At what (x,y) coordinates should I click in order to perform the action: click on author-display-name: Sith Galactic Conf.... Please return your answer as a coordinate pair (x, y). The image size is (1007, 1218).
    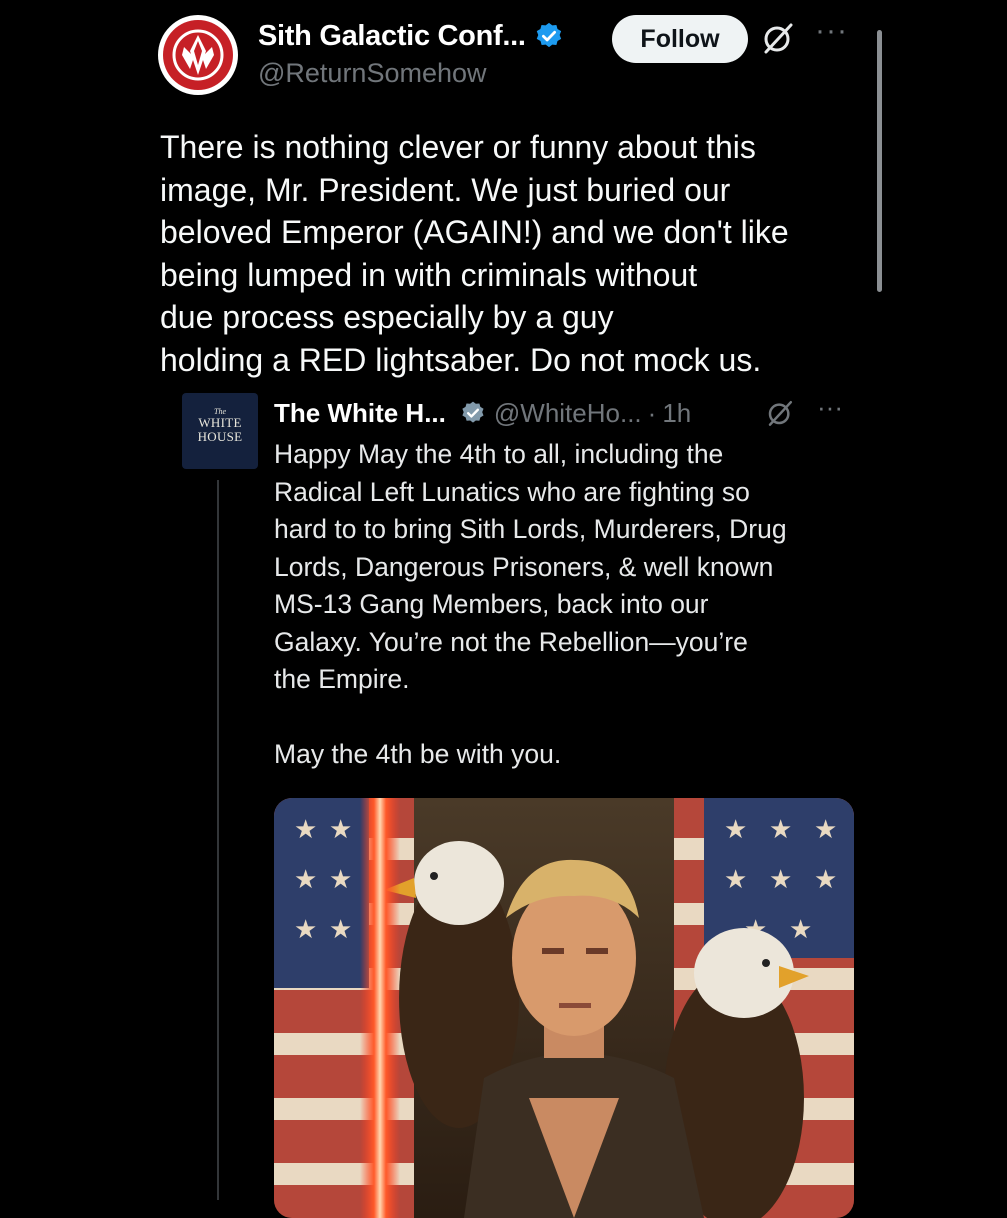
    Looking at the image, I should click on (392, 36).